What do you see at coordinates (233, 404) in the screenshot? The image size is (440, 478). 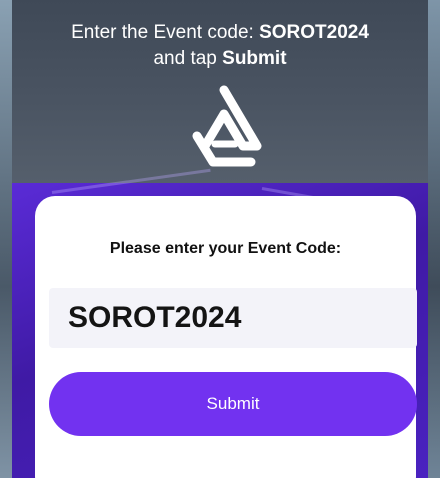 I see `submit-button: Submit` at bounding box center [233, 404].